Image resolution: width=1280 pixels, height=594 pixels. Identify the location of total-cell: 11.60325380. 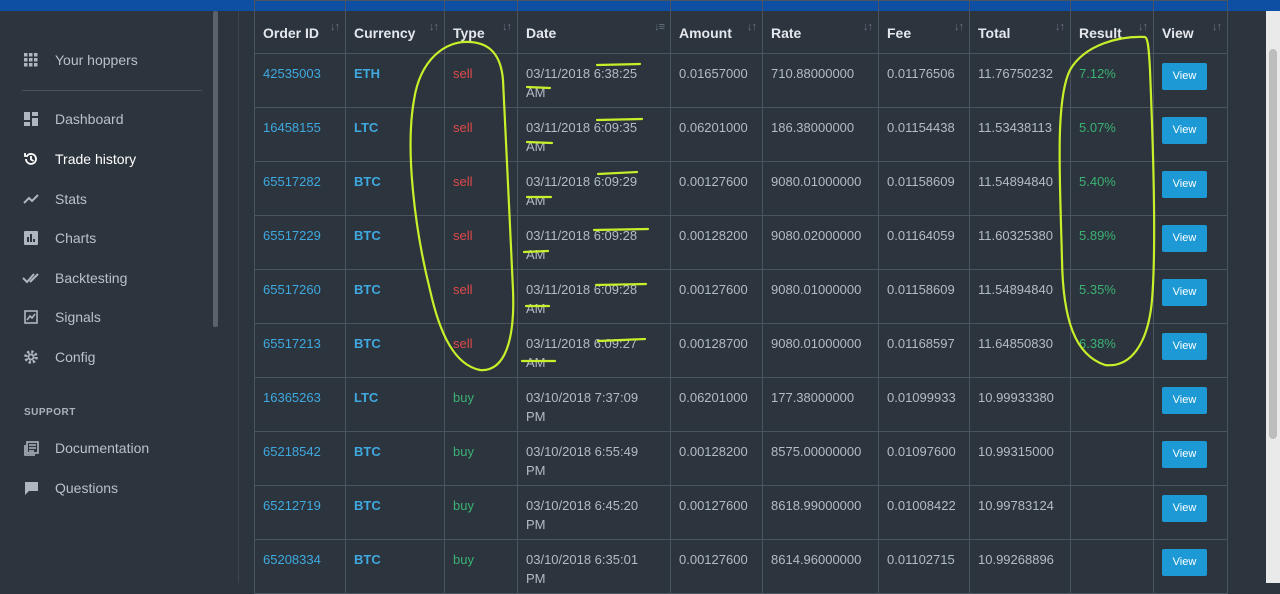
(1020, 242).